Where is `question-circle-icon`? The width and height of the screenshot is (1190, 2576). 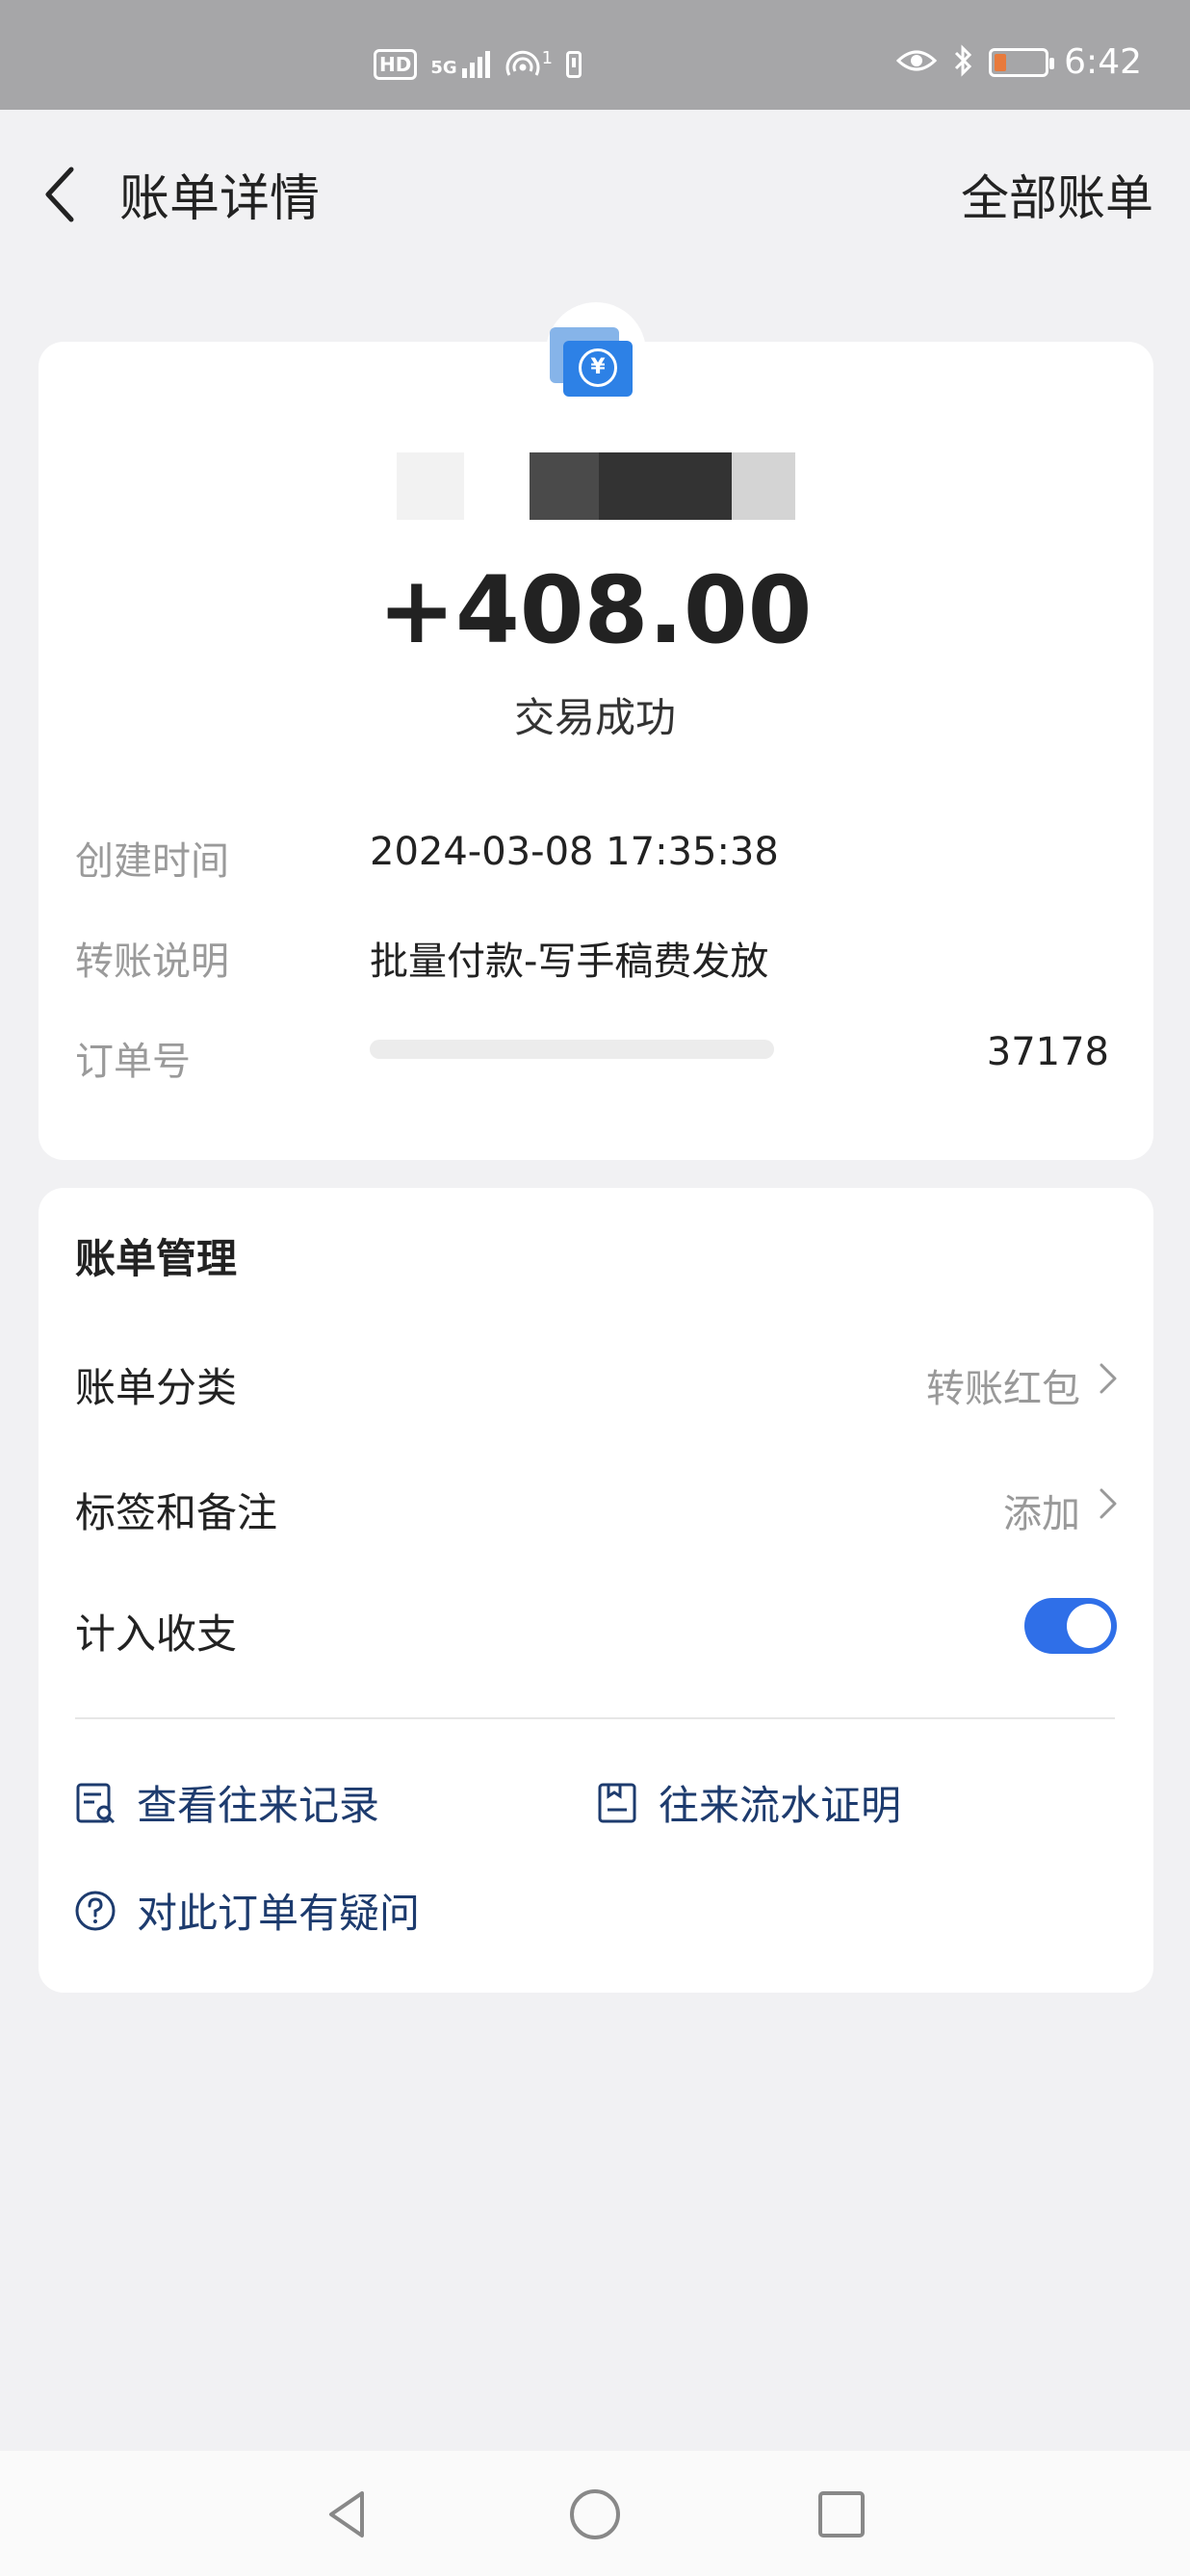
question-circle-icon is located at coordinates (96, 1911).